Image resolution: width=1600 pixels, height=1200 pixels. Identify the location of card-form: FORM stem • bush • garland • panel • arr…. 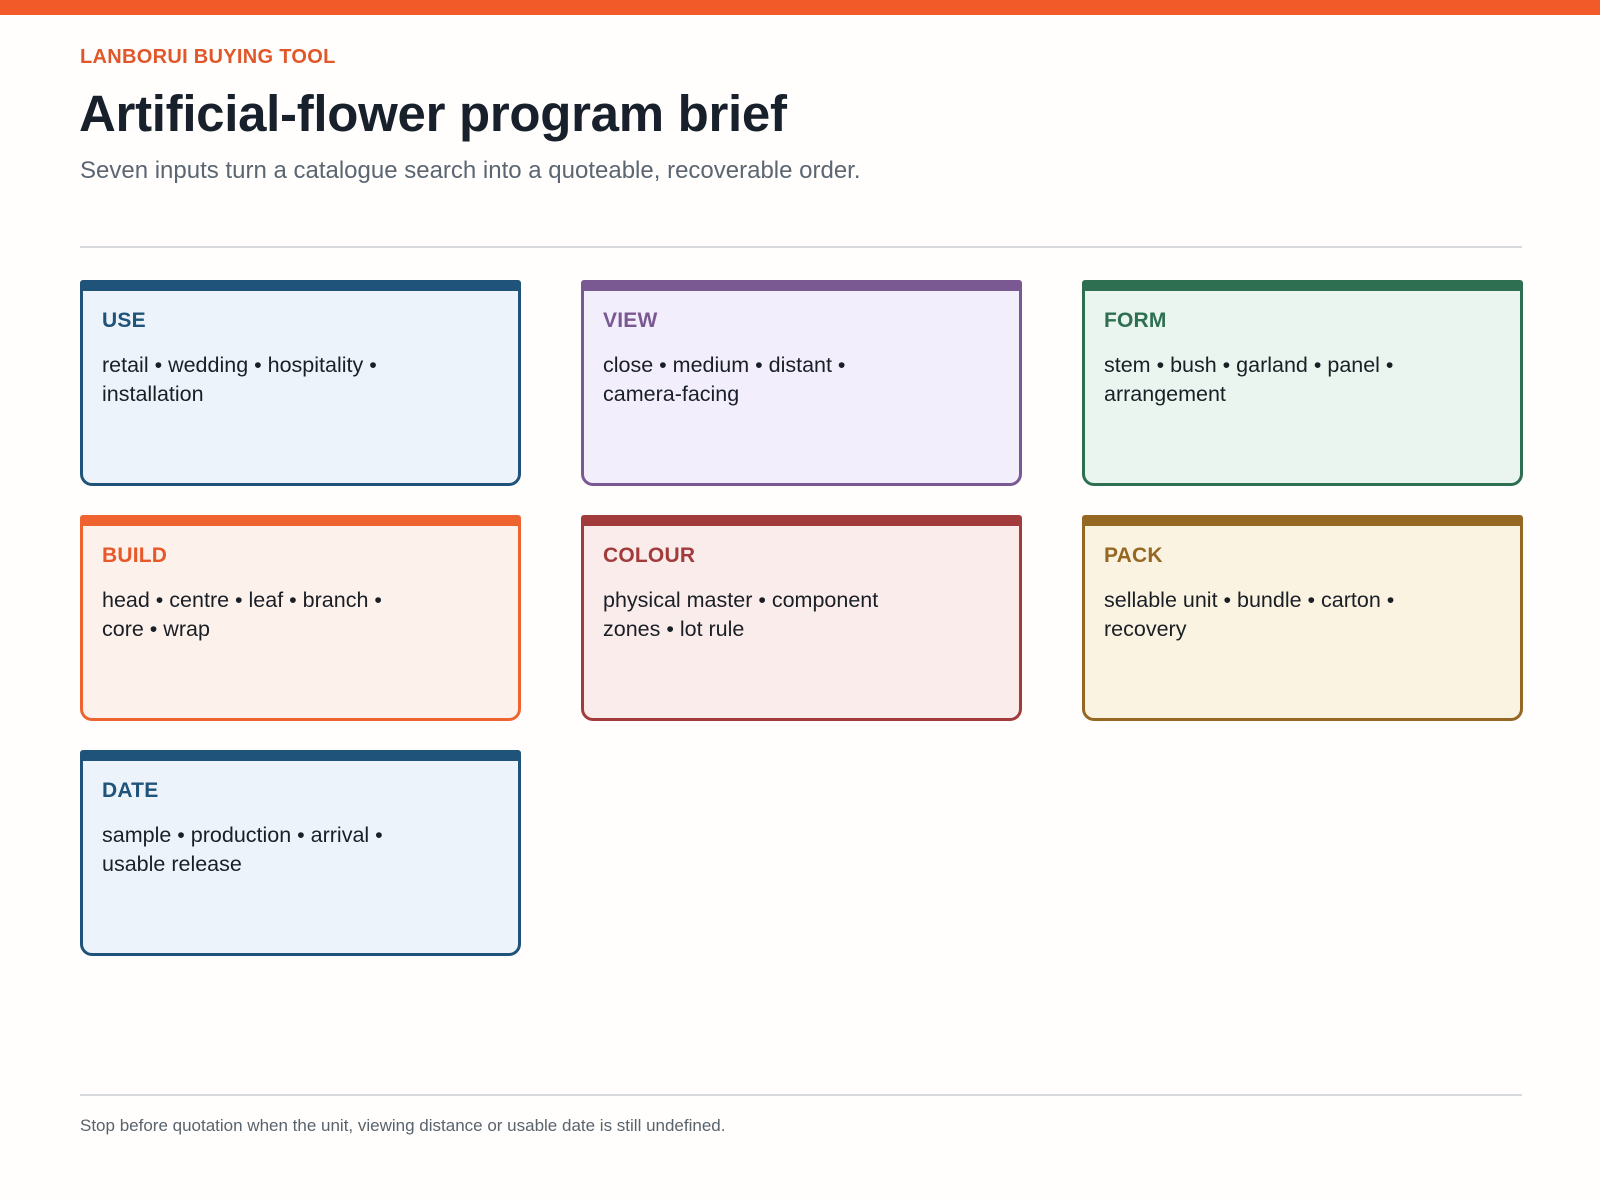
(1302, 383).